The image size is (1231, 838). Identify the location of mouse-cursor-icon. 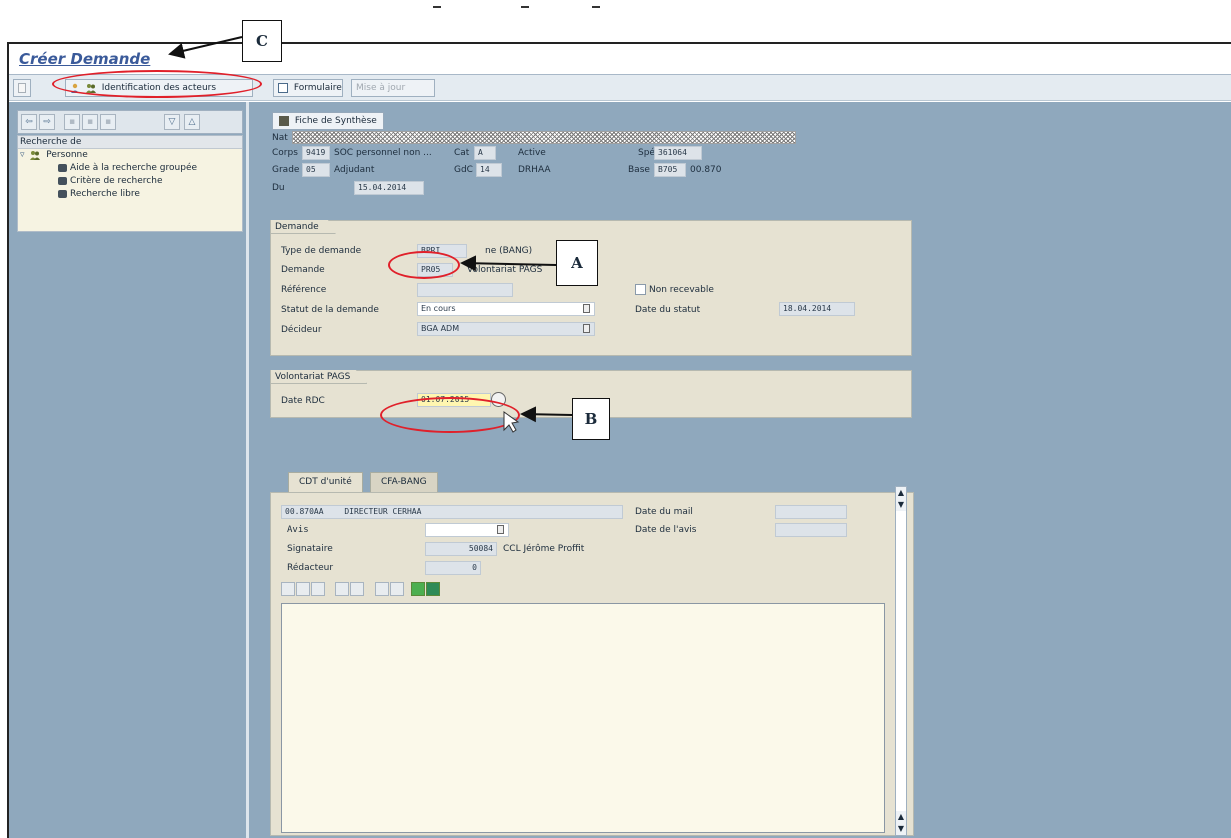
(511, 422).